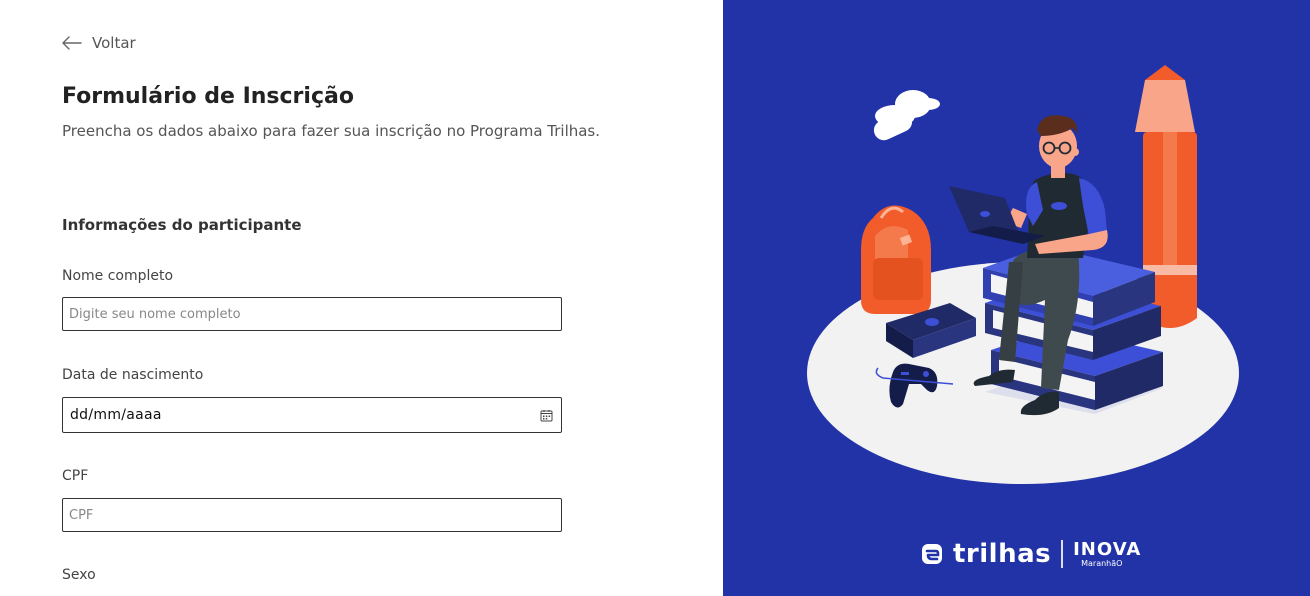 Image resolution: width=1310 pixels, height=596 pixels. Describe the element at coordinates (75, 476) in the screenshot. I see `cpf-label: CPF` at that location.